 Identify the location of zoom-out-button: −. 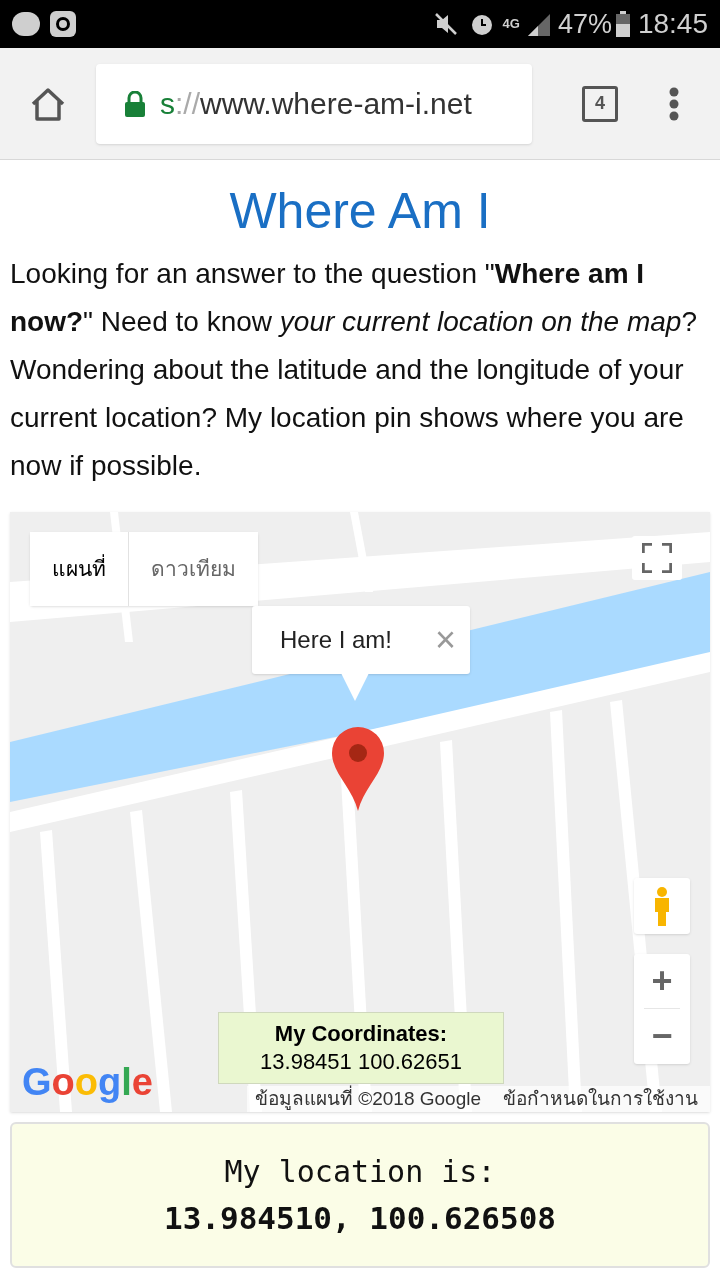
(662, 1036).